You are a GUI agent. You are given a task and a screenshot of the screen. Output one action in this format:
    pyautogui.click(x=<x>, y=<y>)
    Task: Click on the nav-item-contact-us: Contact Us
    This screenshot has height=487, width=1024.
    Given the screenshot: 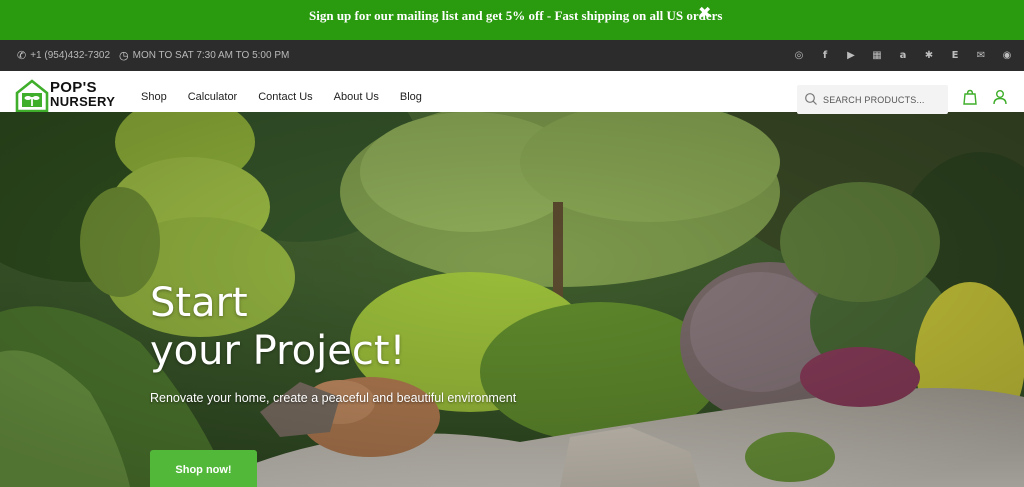 What is the action you would take?
    pyautogui.click(x=285, y=97)
    